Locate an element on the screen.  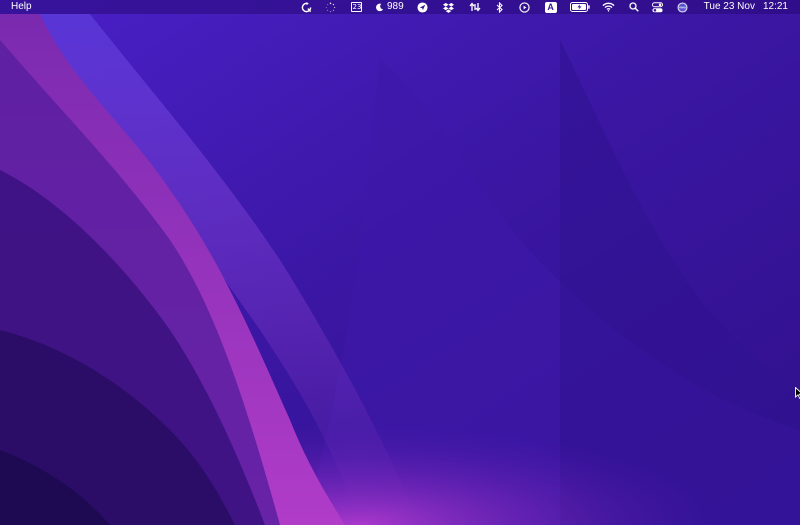
input-source-icon: A is located at coordinates (551, 7).